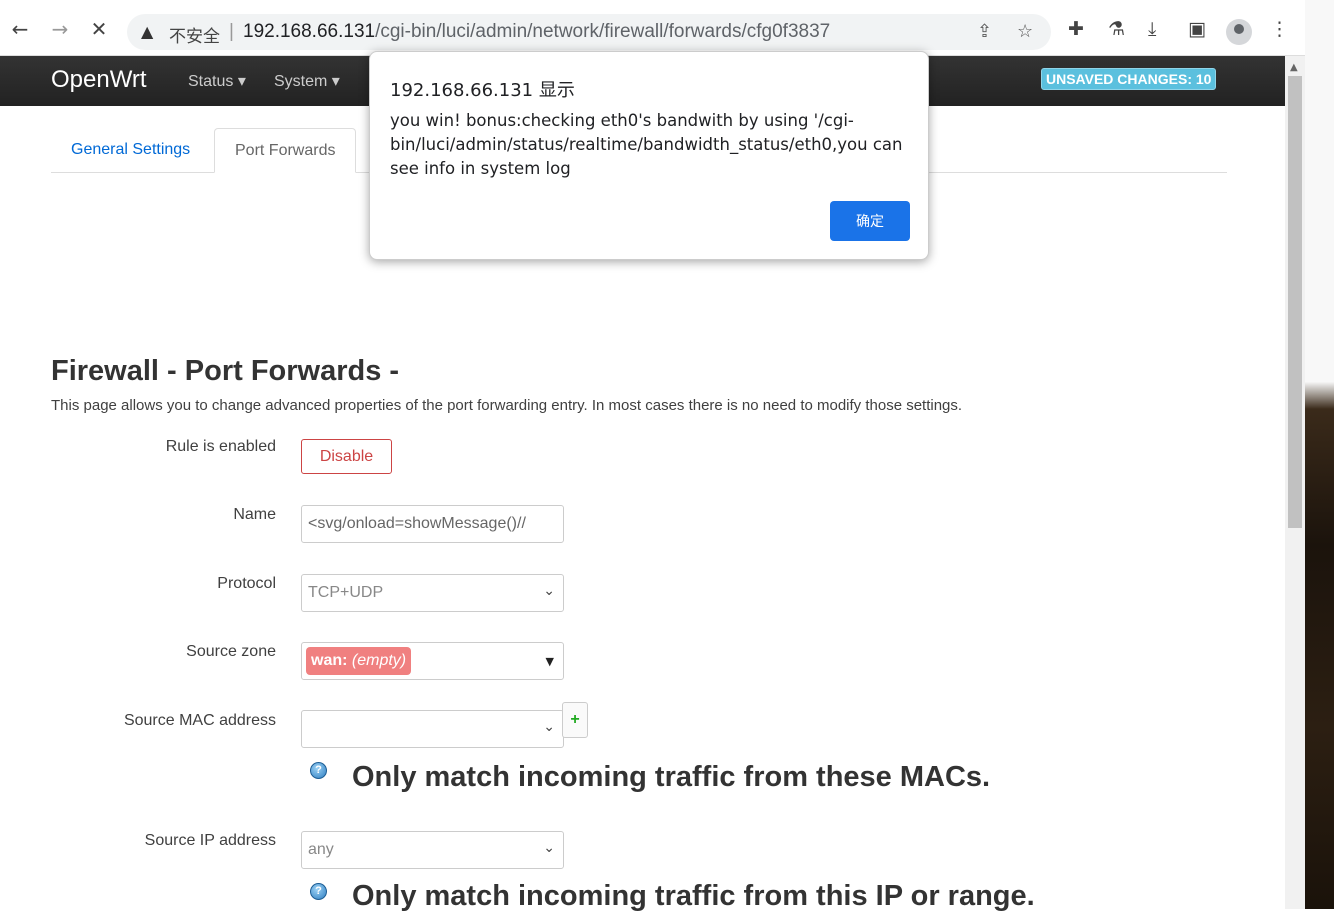 Image resolution: width=1334 pixels, height=913 pixels. What do you see at coordinates (432, 850) in the screenshot?
I see `source-ip-select: any ⌄` at bounding box center [432, 850].